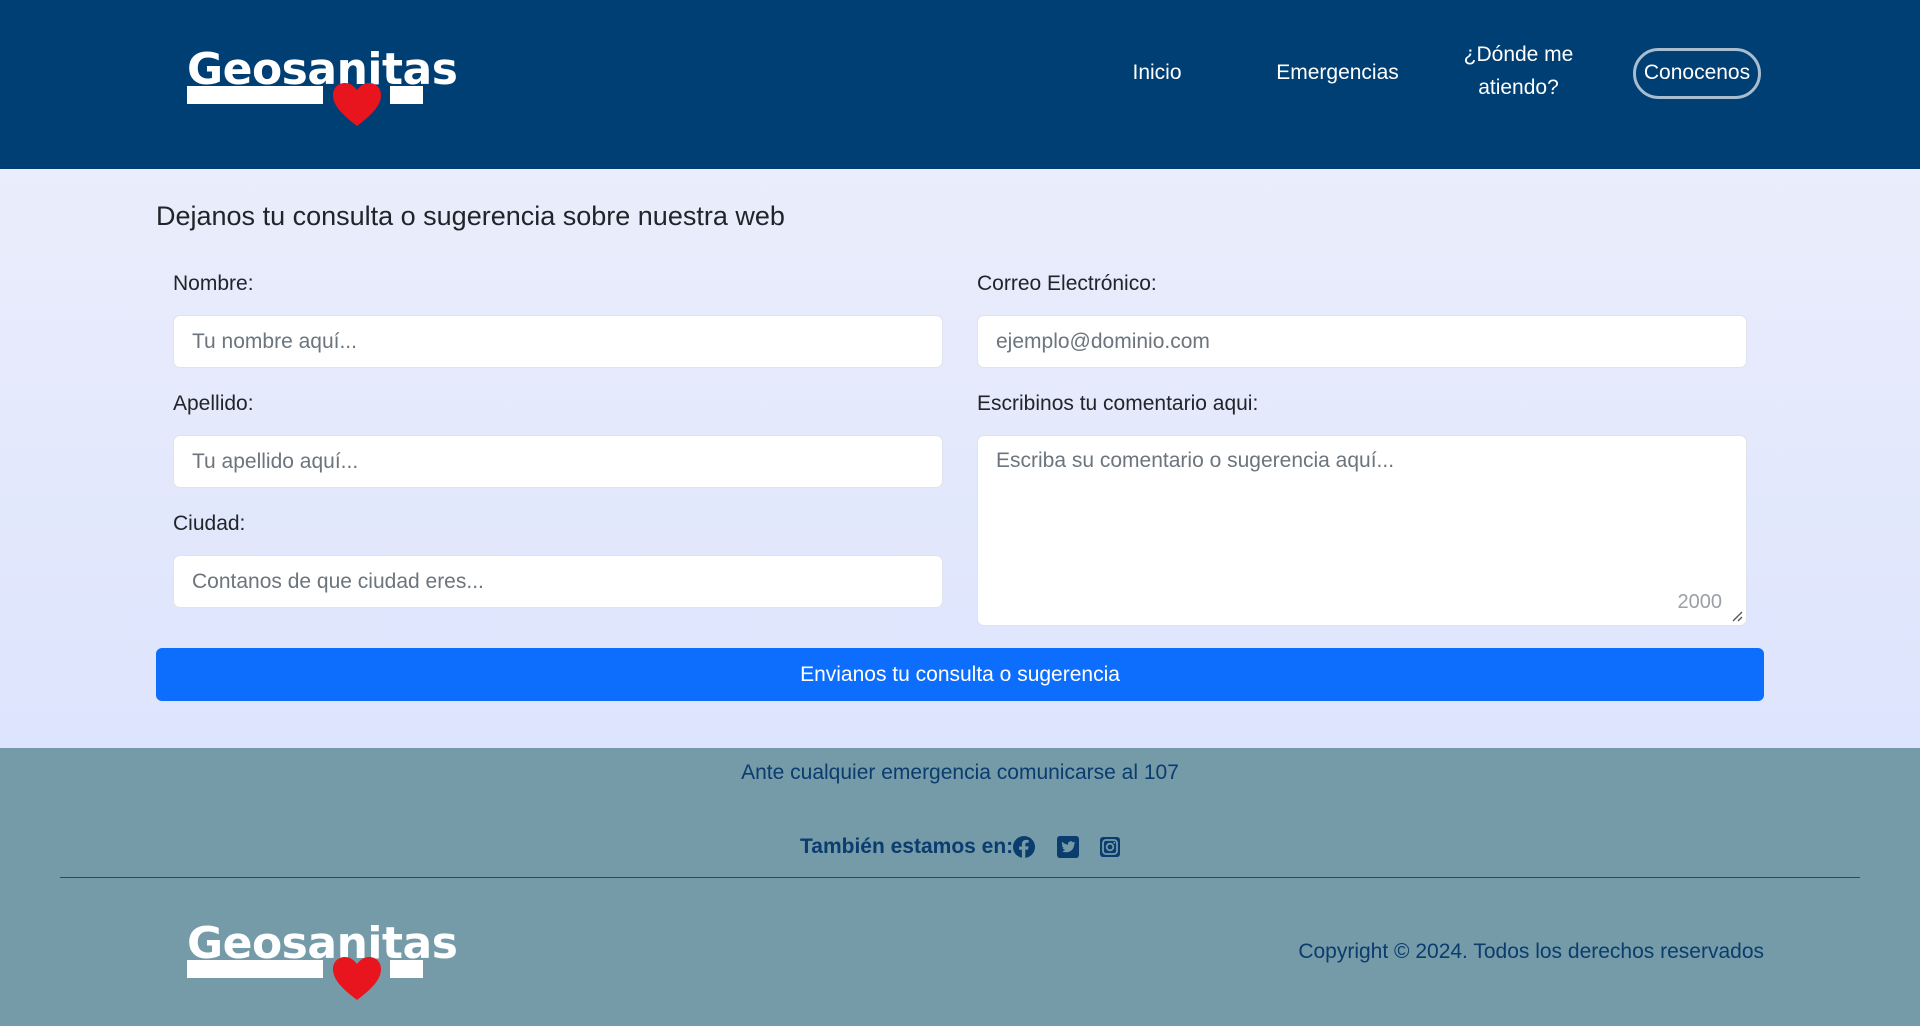 The width and height of the screenshot is (1920, 1026). I want to click on facebook-icon, so click(1024, 847).